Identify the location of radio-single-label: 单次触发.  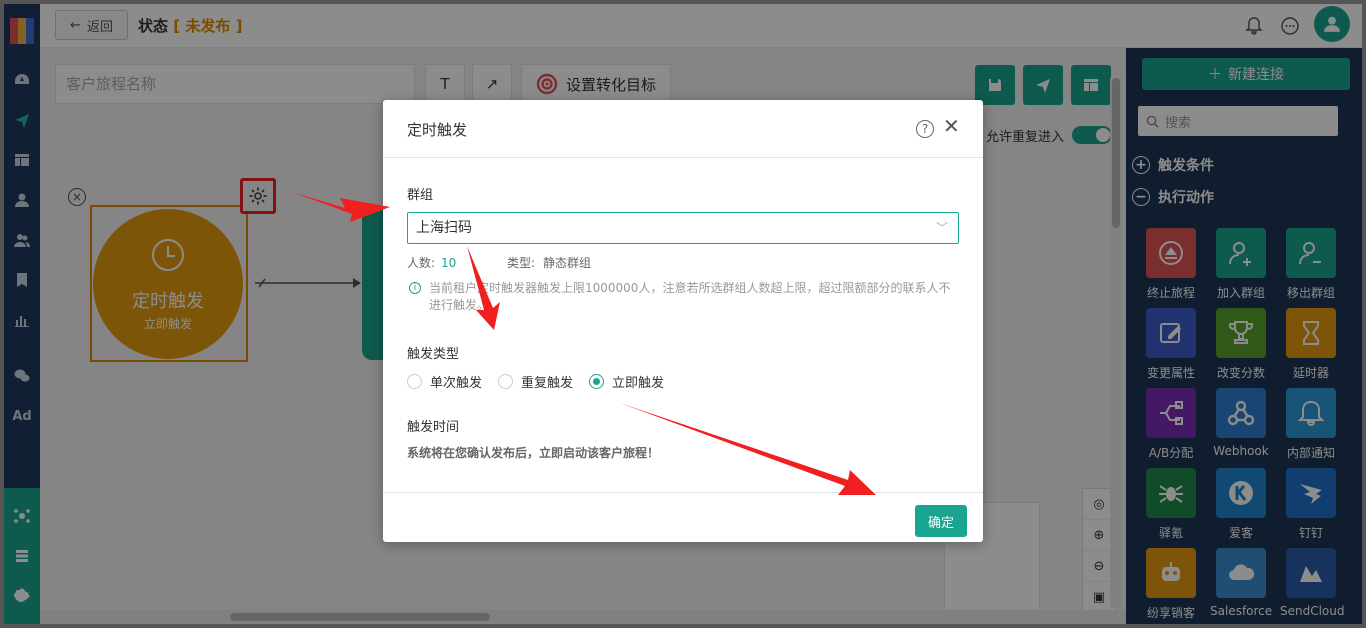
(456, 383).